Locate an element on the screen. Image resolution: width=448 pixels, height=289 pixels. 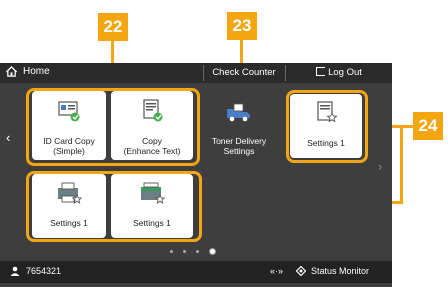
bottom-bar: 7654321 «·» Status Monitor is located at coordinates (196, 272).